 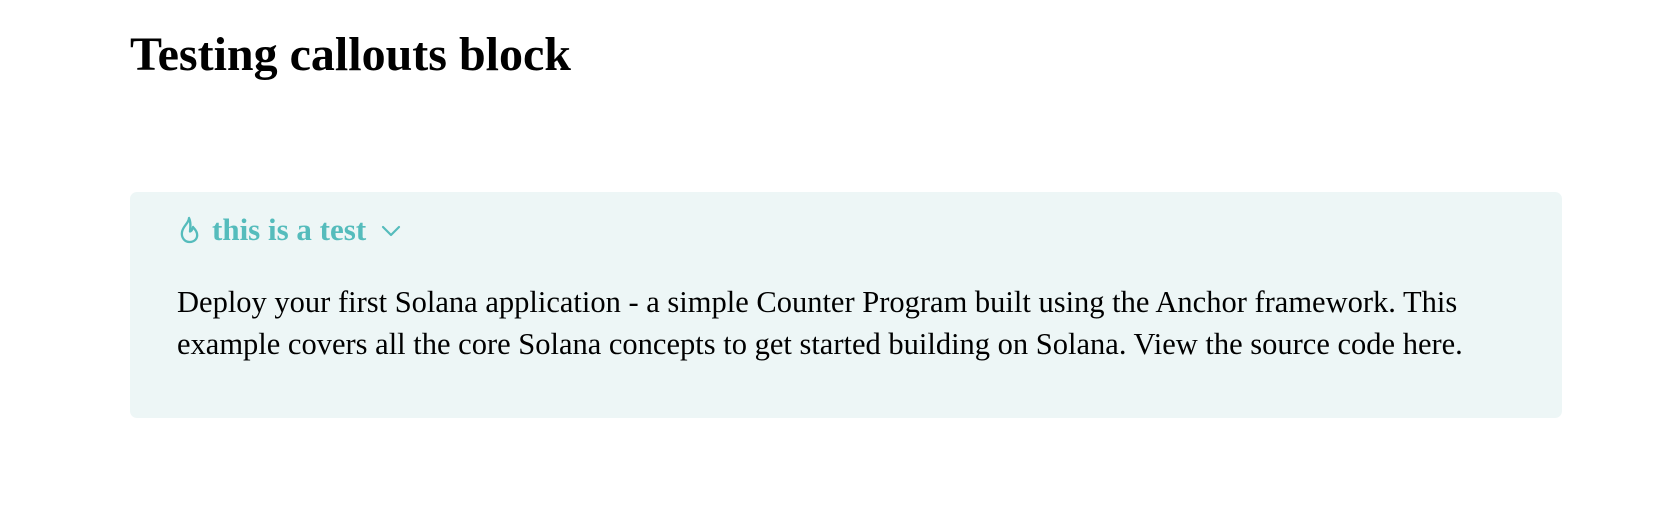 What do you see at coordinates (350, 54) in the screenshot?
I see `page-title: Testing callouts block` at bounding box center [350, 54].